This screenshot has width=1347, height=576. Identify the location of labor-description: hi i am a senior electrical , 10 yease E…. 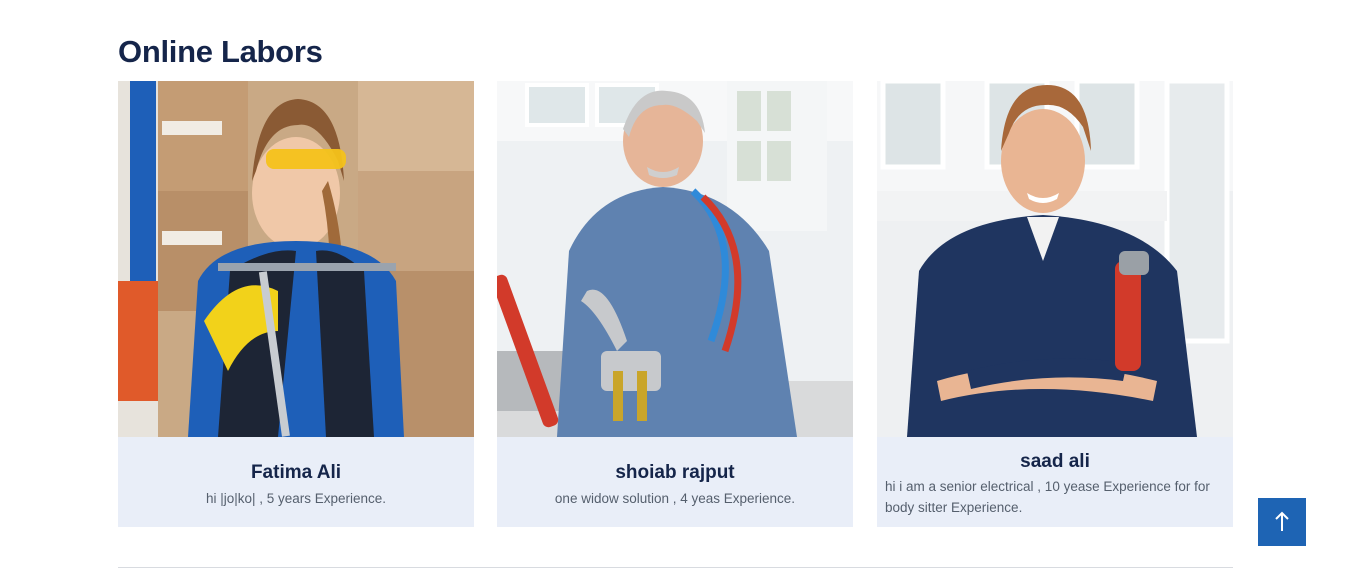
(1047, 497).